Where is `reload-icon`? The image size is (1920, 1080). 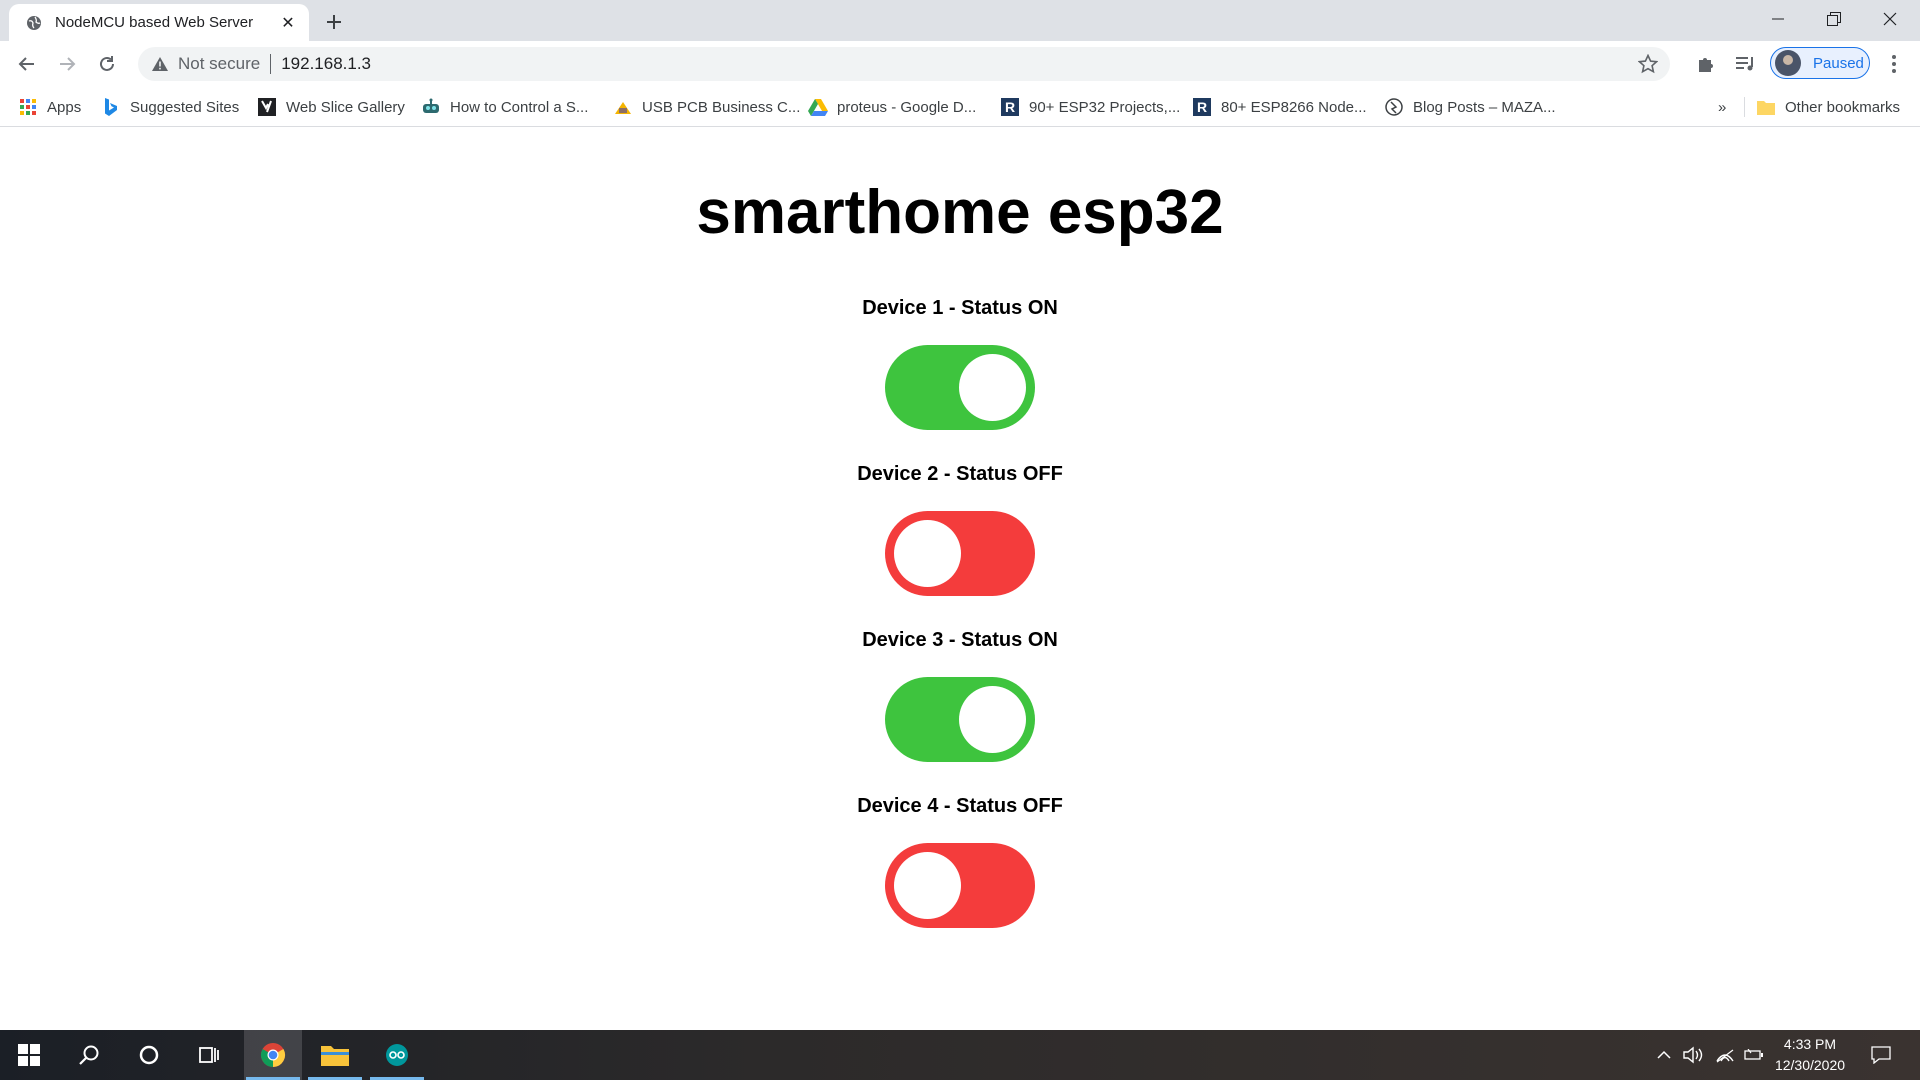 reload-icon is located at coordinates (107, 63).